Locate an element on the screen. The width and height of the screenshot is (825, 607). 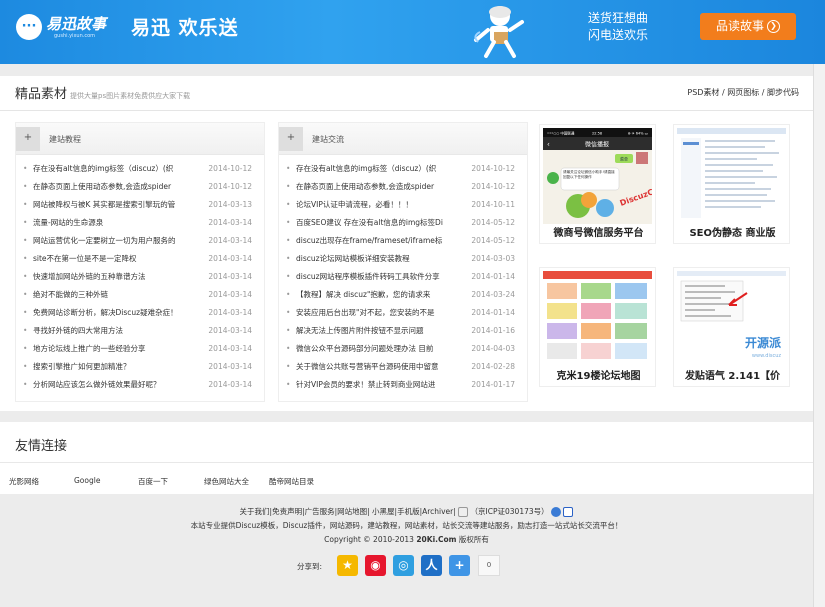
list-item-title: site不在第一位是不是一定降权 is located at coordinates (121, 259).